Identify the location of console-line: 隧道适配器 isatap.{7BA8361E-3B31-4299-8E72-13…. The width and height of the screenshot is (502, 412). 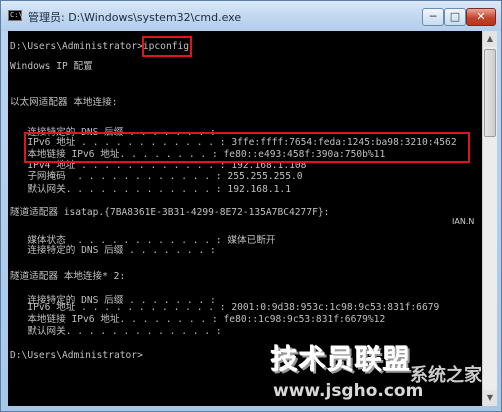
(170, 212).